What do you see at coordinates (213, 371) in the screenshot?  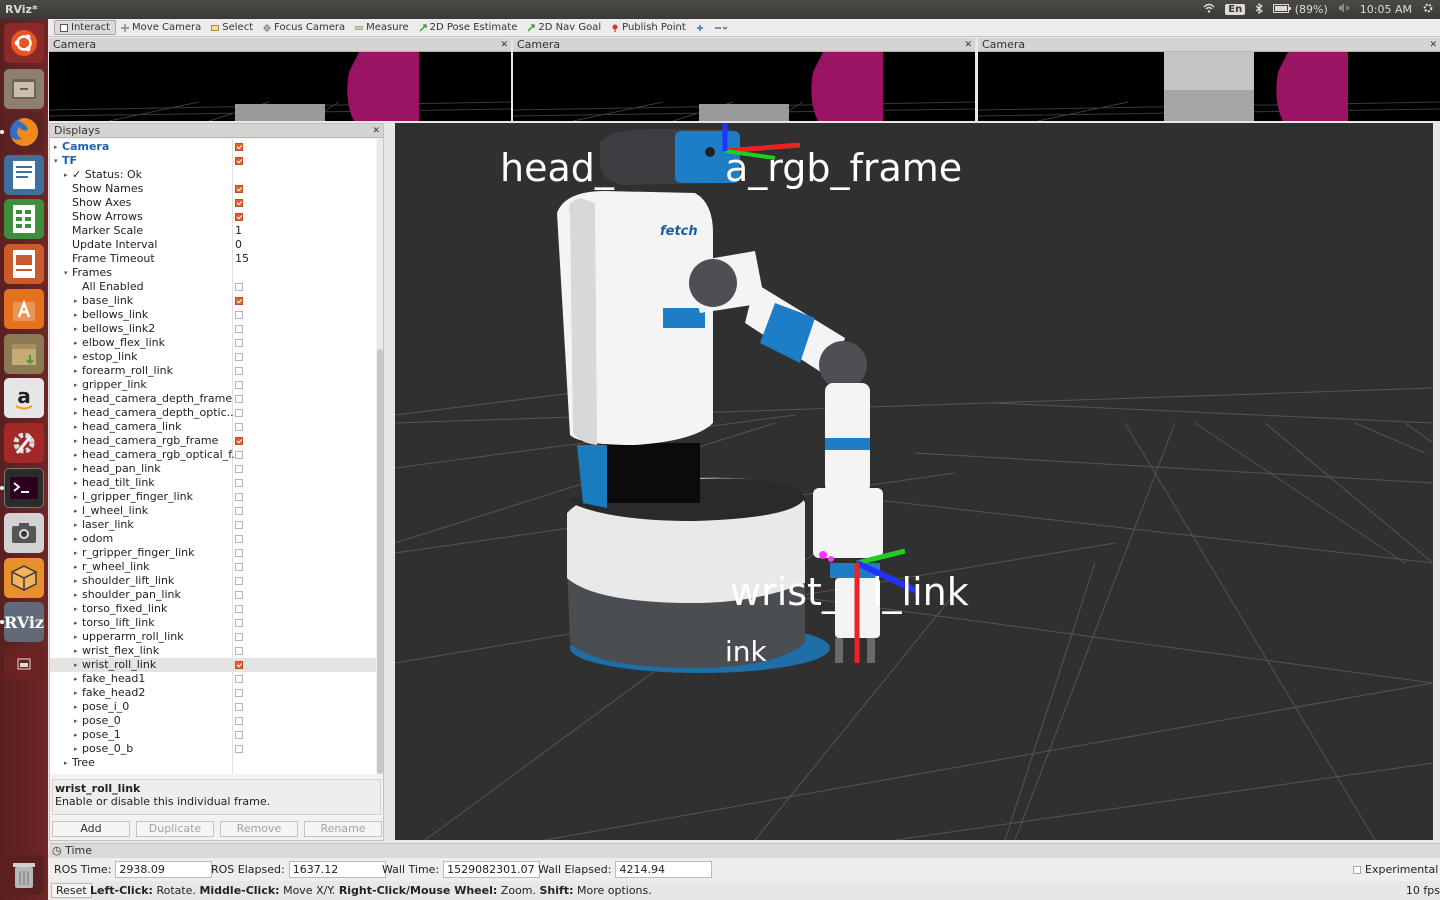 I see `display-tree-row: ▸ forearm_roll_link` at bounding box center [213, 371].